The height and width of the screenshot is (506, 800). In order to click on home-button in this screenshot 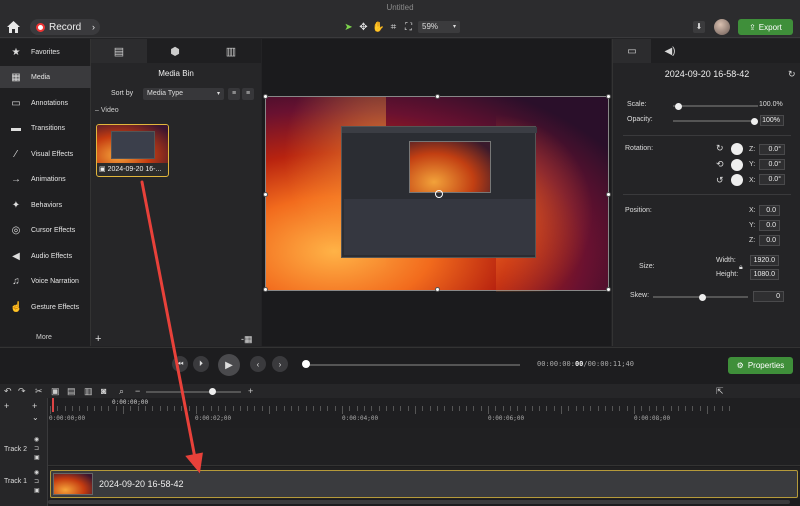, I will do `click(13, 27)`.